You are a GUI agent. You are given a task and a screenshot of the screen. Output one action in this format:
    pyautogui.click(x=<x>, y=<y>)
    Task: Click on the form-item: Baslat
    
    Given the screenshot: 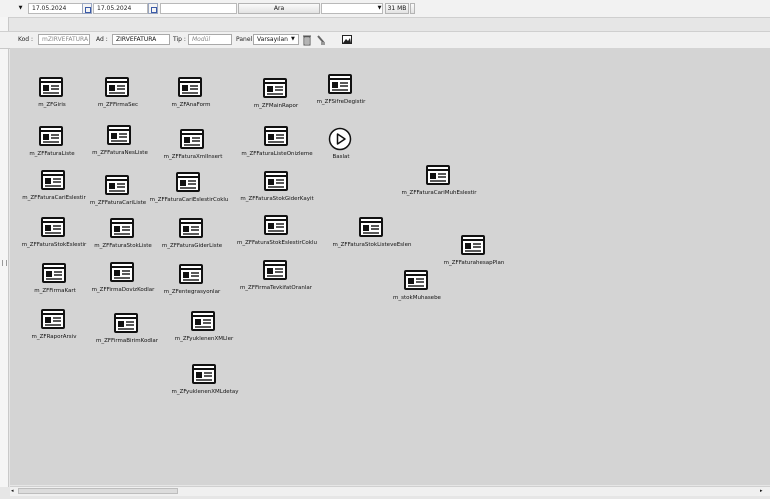 What is the action you would take?
    pyautogui.click(x=340, y=143)
    